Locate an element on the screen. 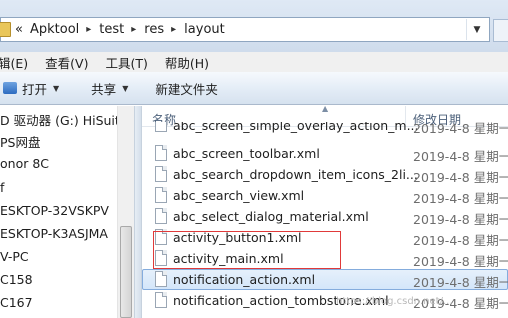 This screenshot has height=318, width=508. breadcrumb-overflow: « is located at coordinates (19, 29).